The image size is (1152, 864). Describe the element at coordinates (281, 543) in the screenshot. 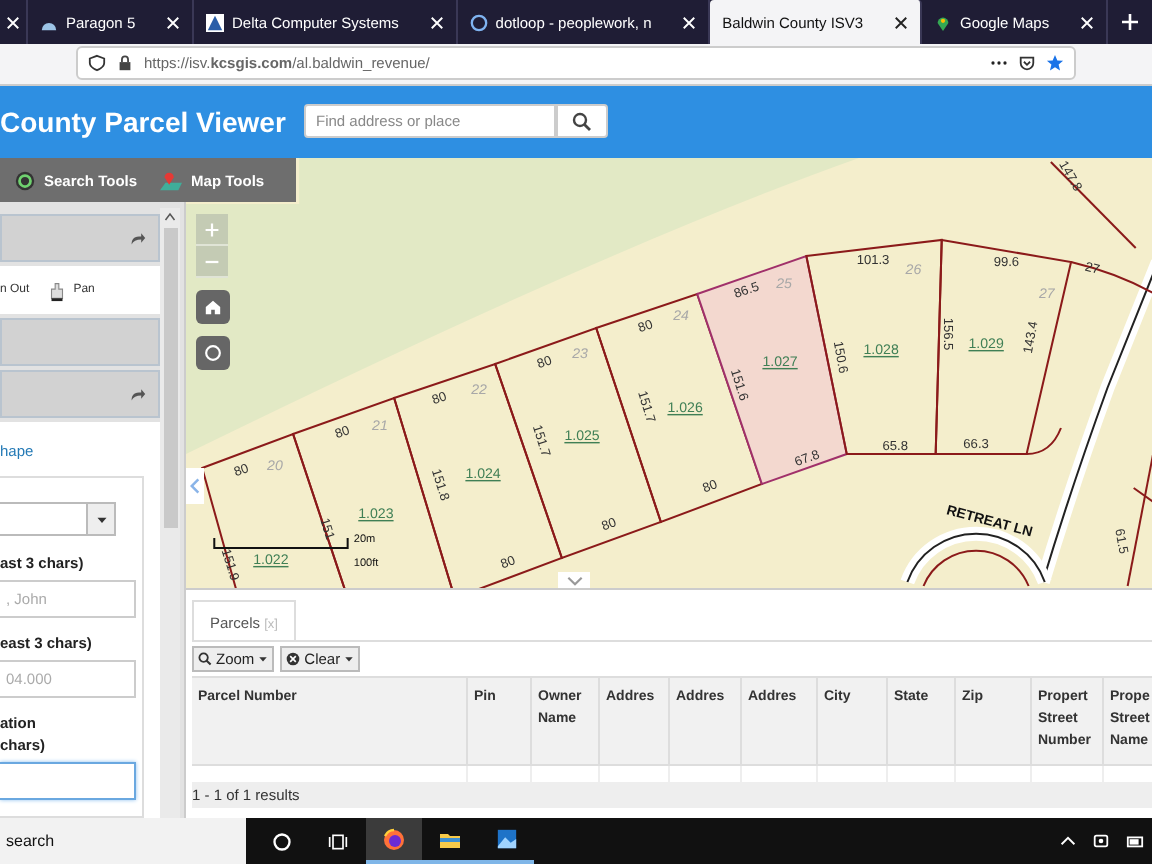

I see `scale-bar-drawing` at that location.